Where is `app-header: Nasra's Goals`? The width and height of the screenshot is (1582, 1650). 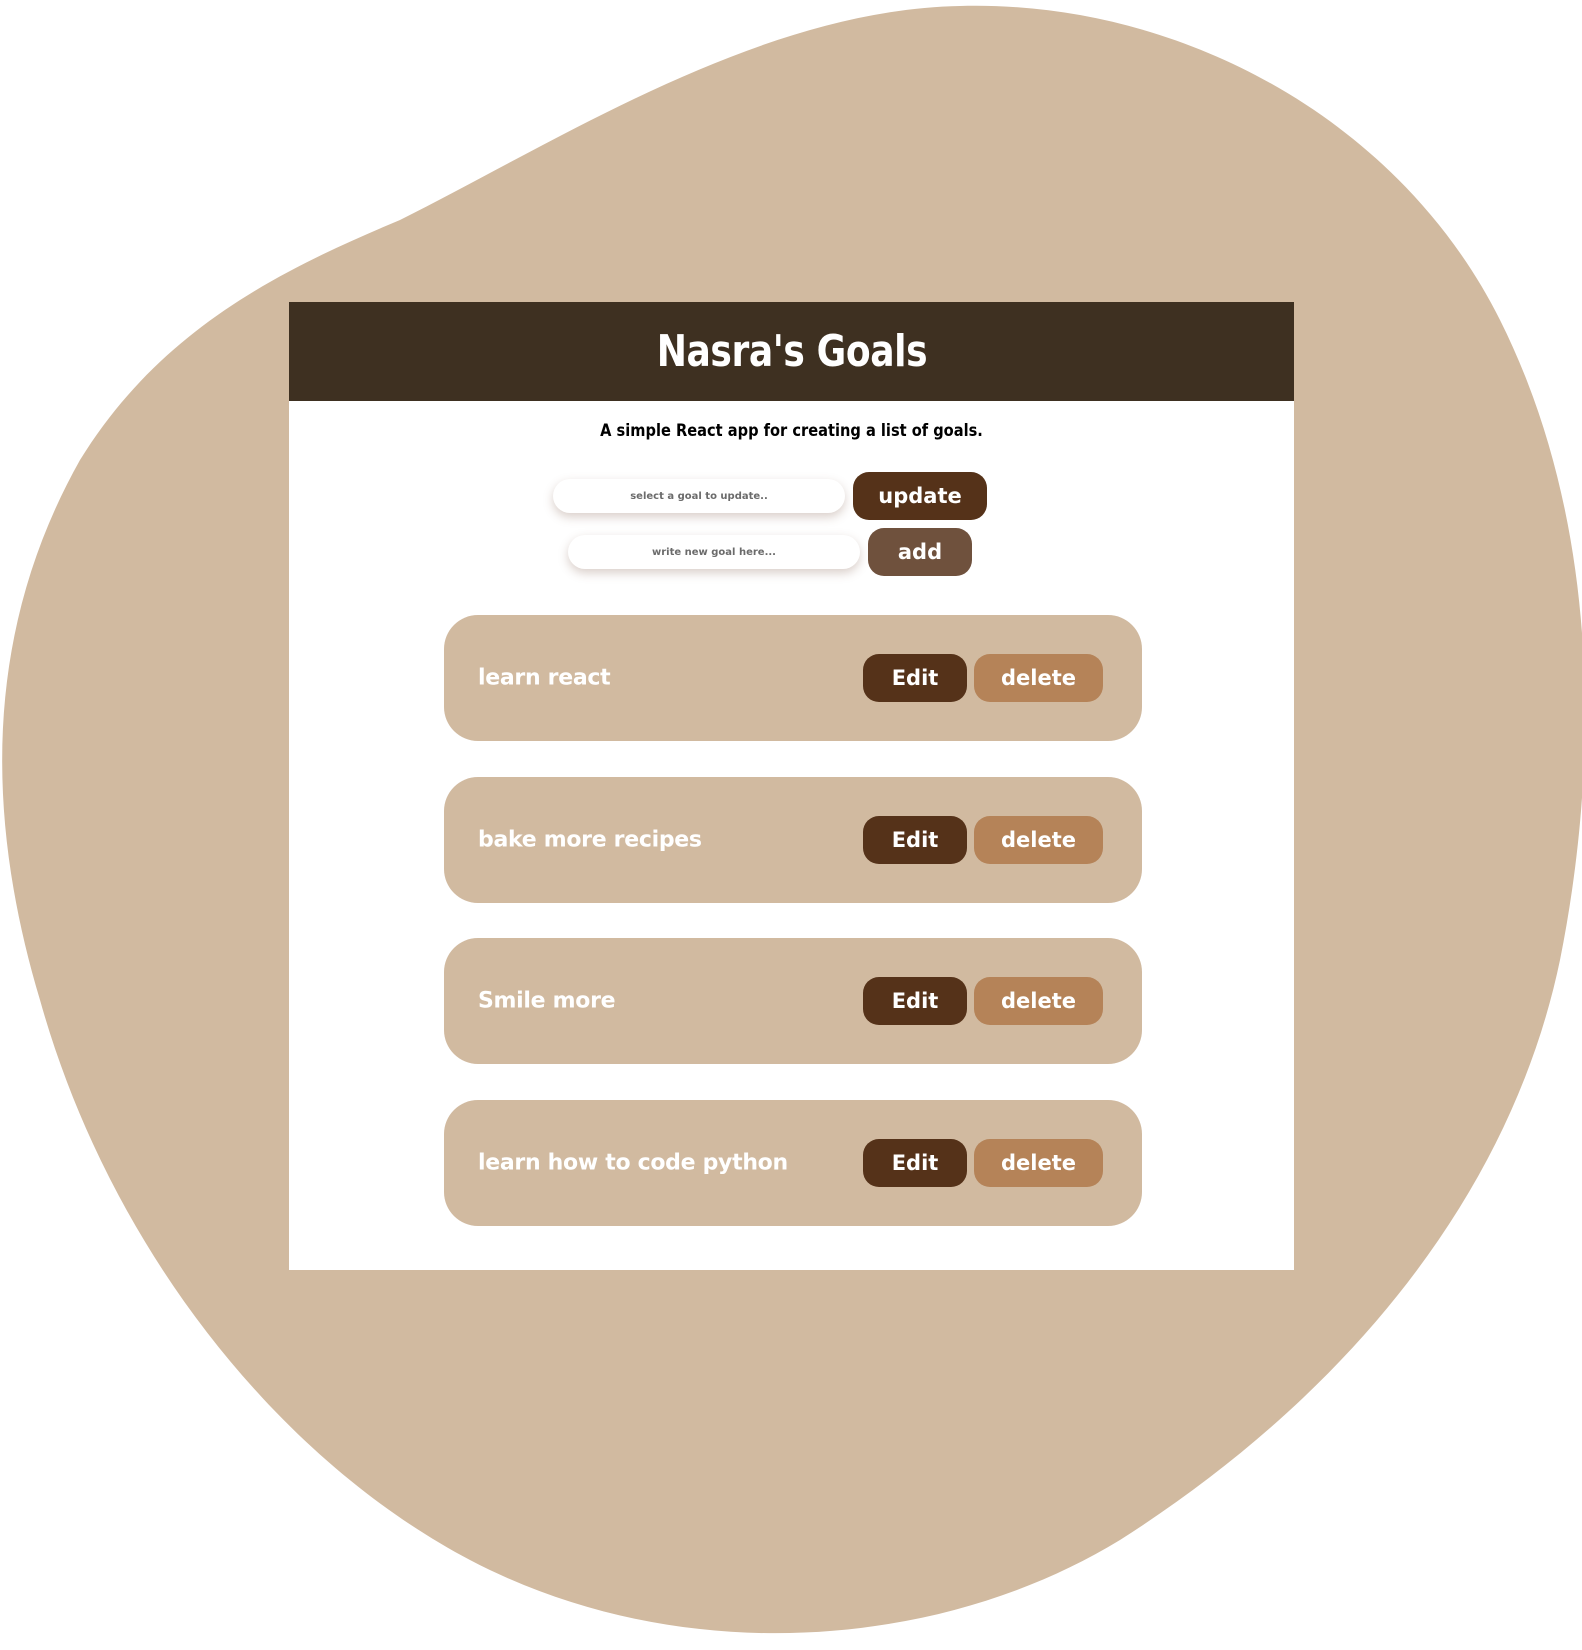
app-header: Nasra's Goals is located at coordinates (791, 351).